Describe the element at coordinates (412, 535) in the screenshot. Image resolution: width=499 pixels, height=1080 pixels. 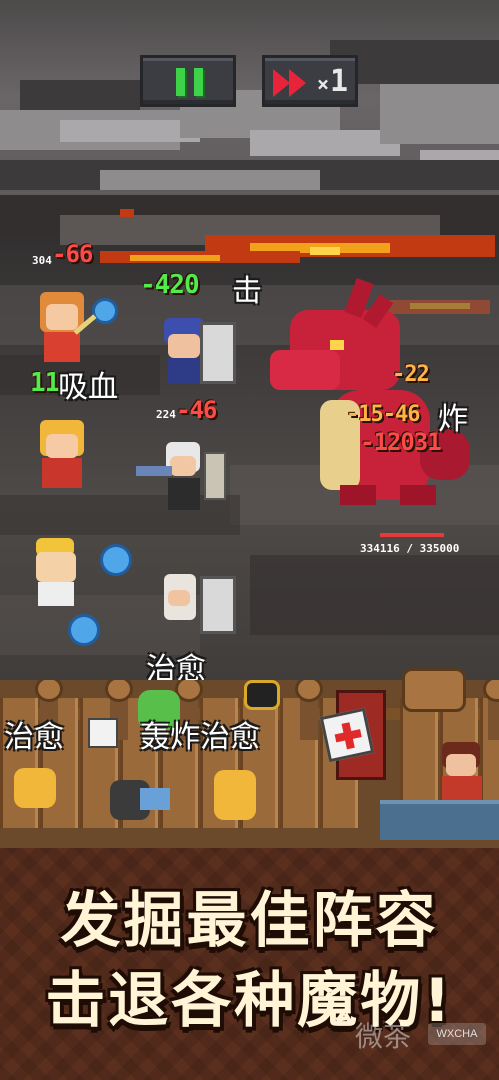
I see `boss-hp-bar` at that location.